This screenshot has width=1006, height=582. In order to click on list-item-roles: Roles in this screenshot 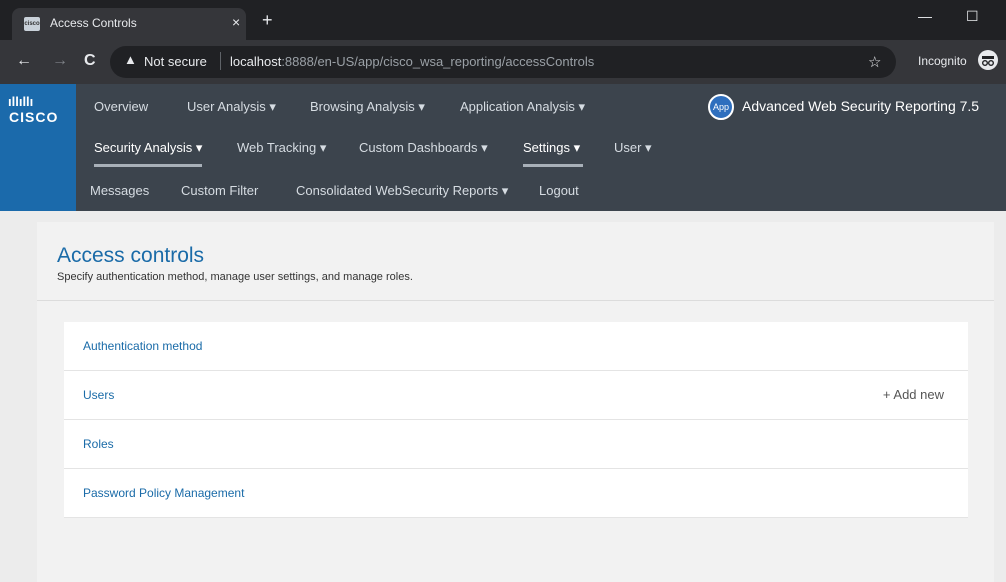, I will do `click(516, 444)`.